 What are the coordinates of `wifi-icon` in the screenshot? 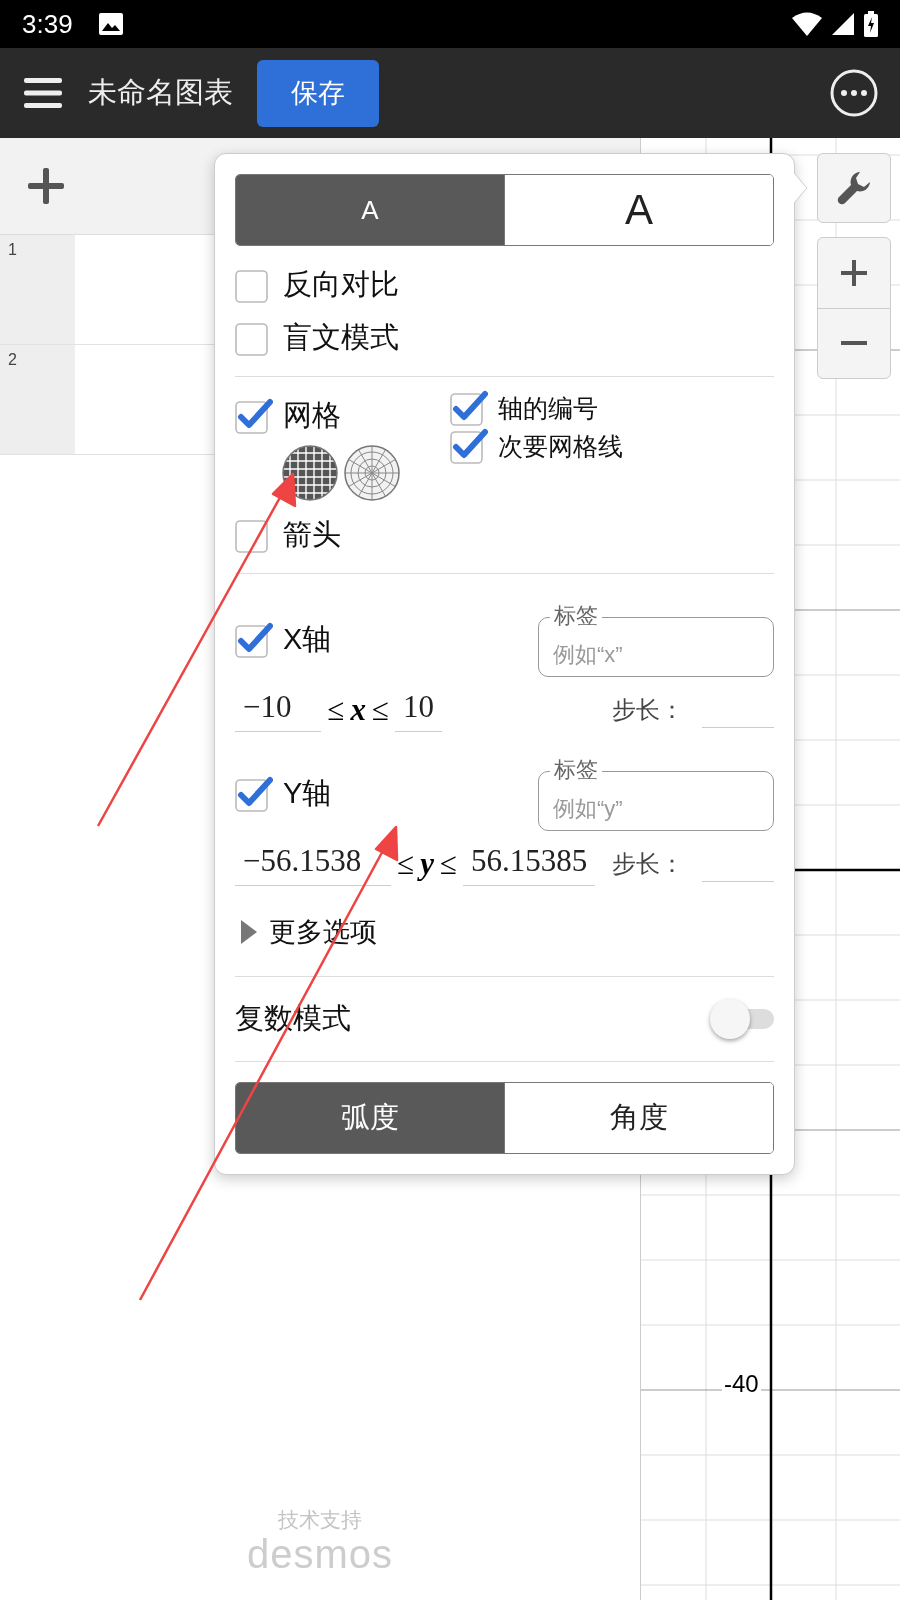 It's located at (807, 24).